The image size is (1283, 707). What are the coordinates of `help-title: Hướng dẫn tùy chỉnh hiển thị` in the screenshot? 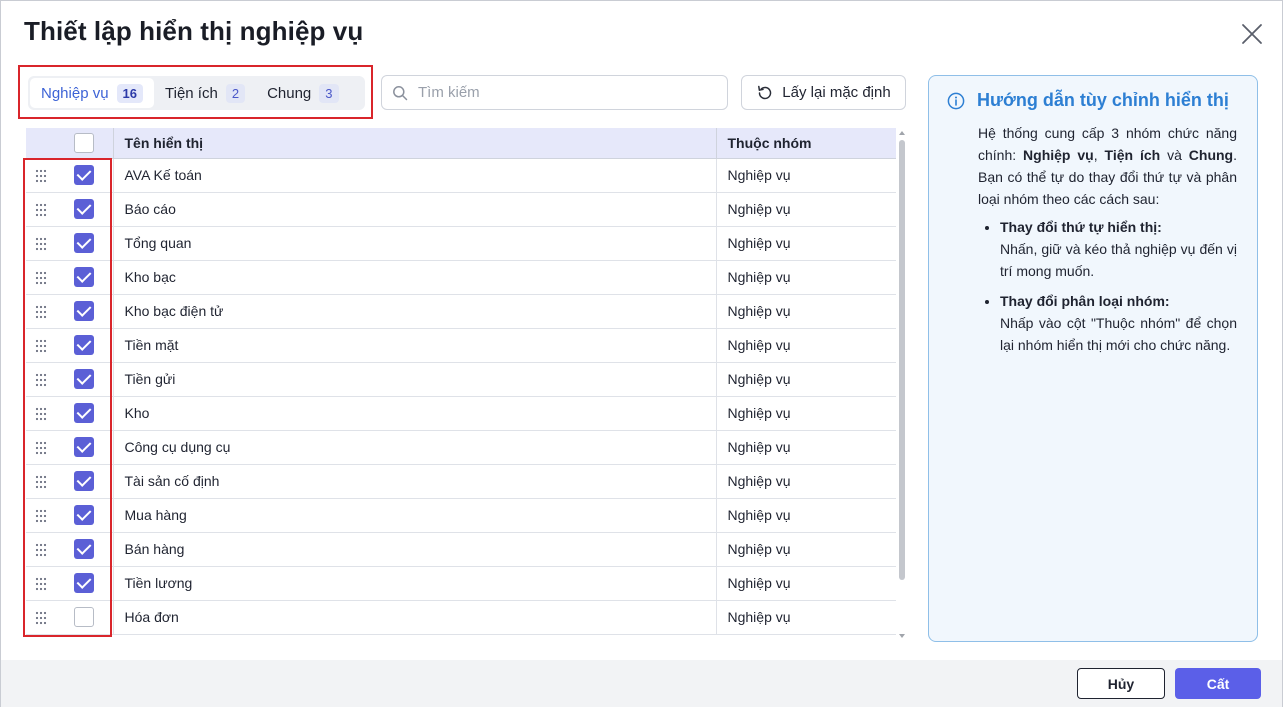 It's located at (1103, 100).